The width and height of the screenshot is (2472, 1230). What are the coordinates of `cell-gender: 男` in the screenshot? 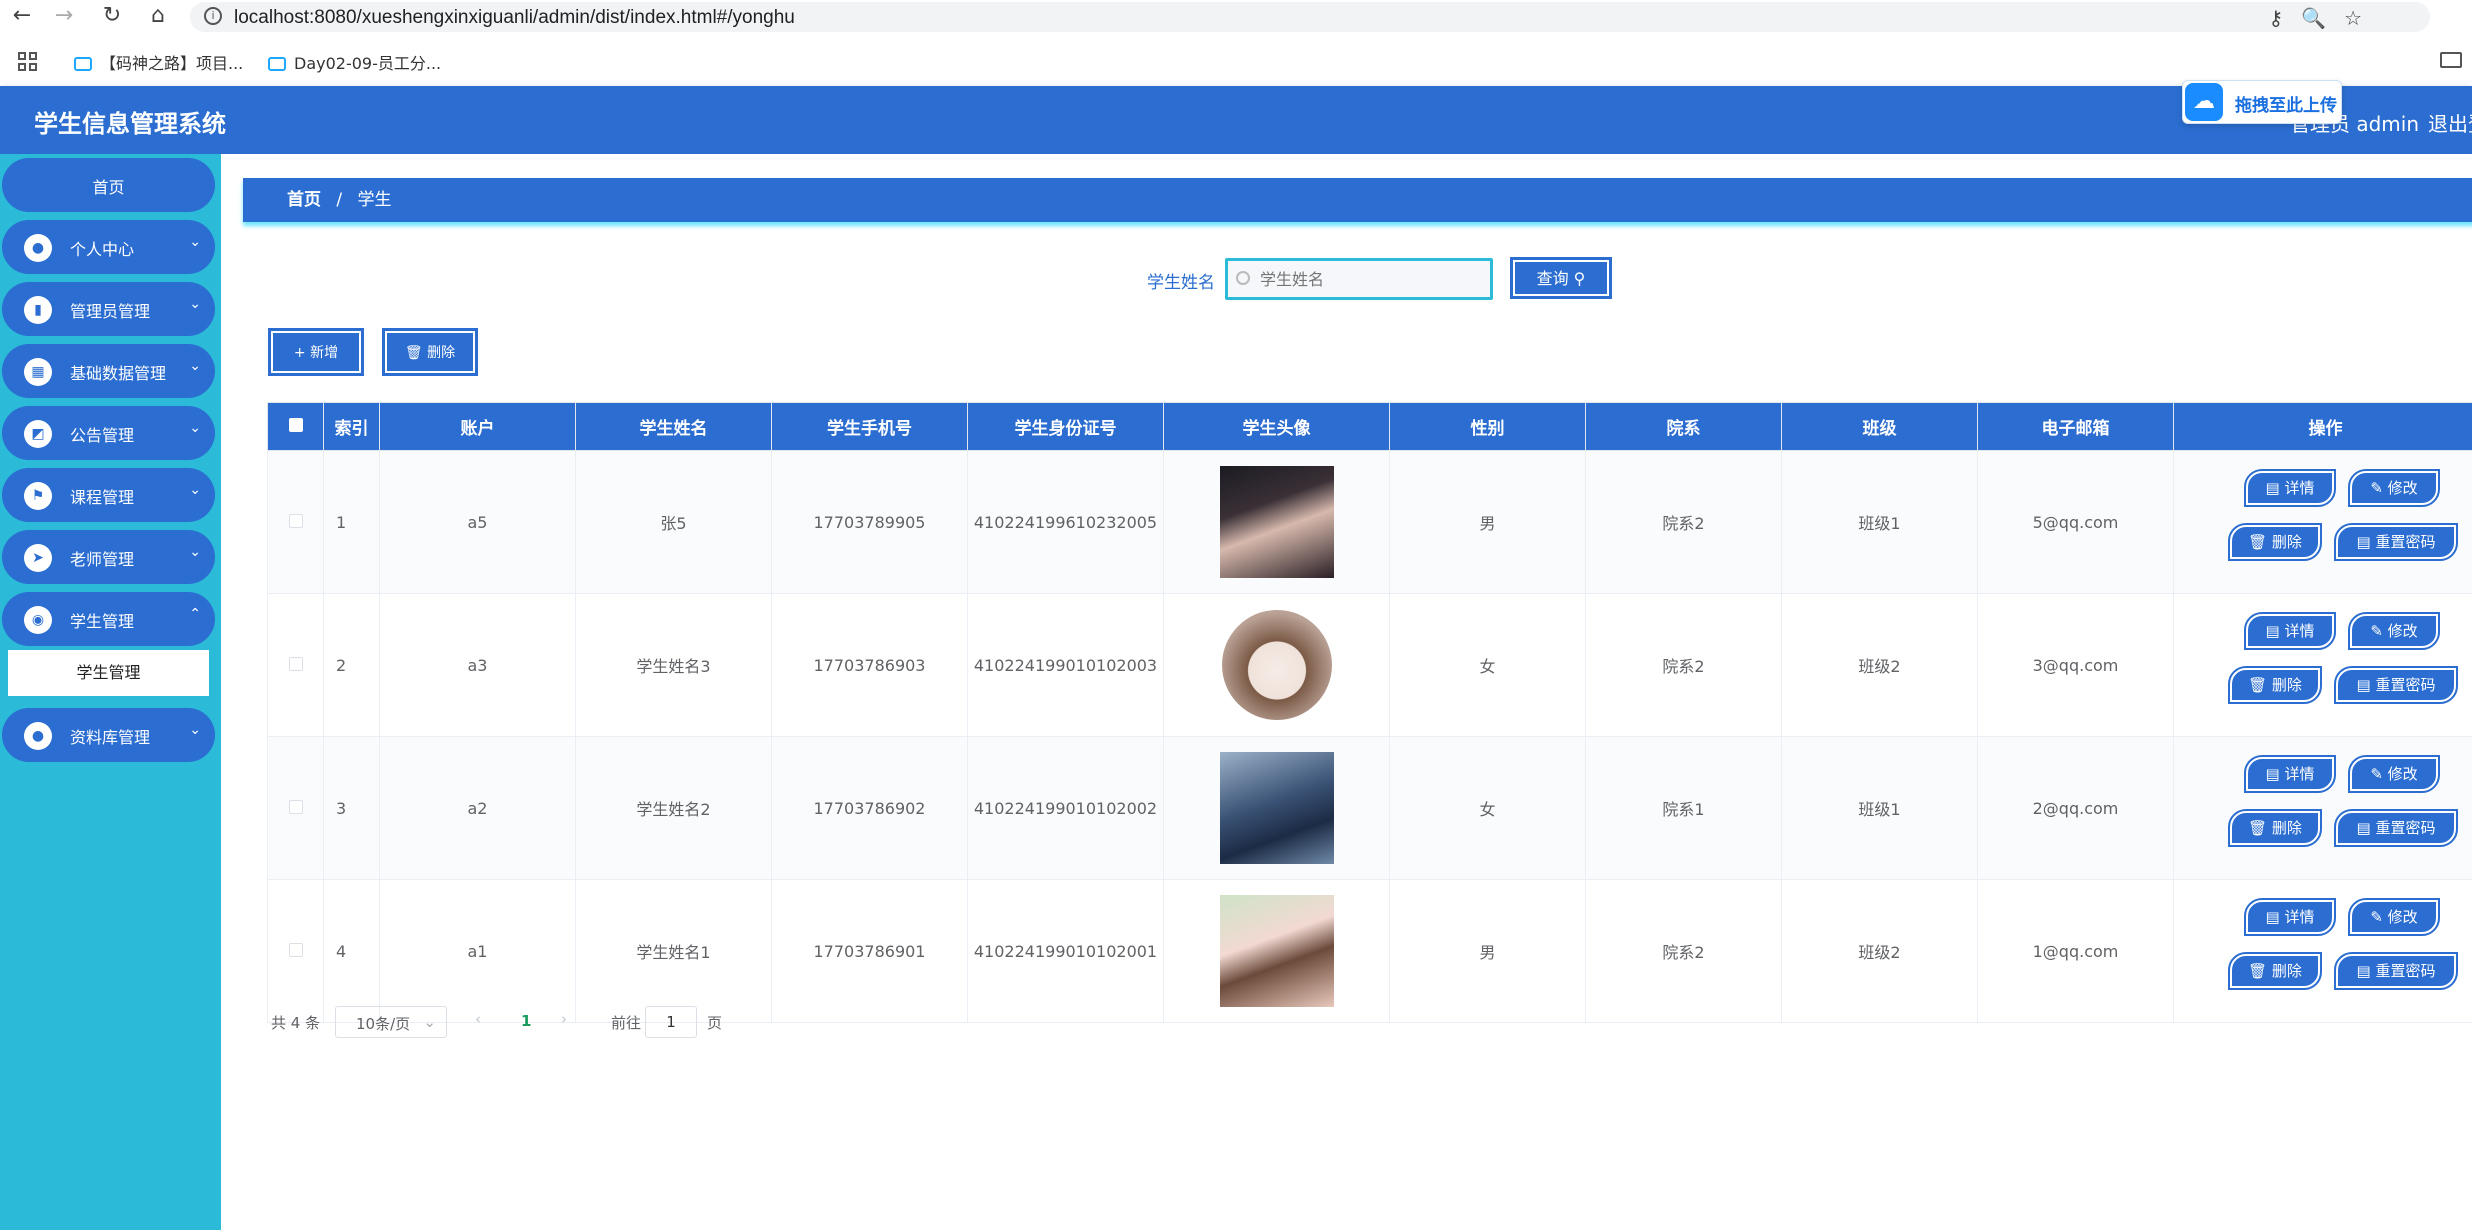 It's located at (1487, 951).